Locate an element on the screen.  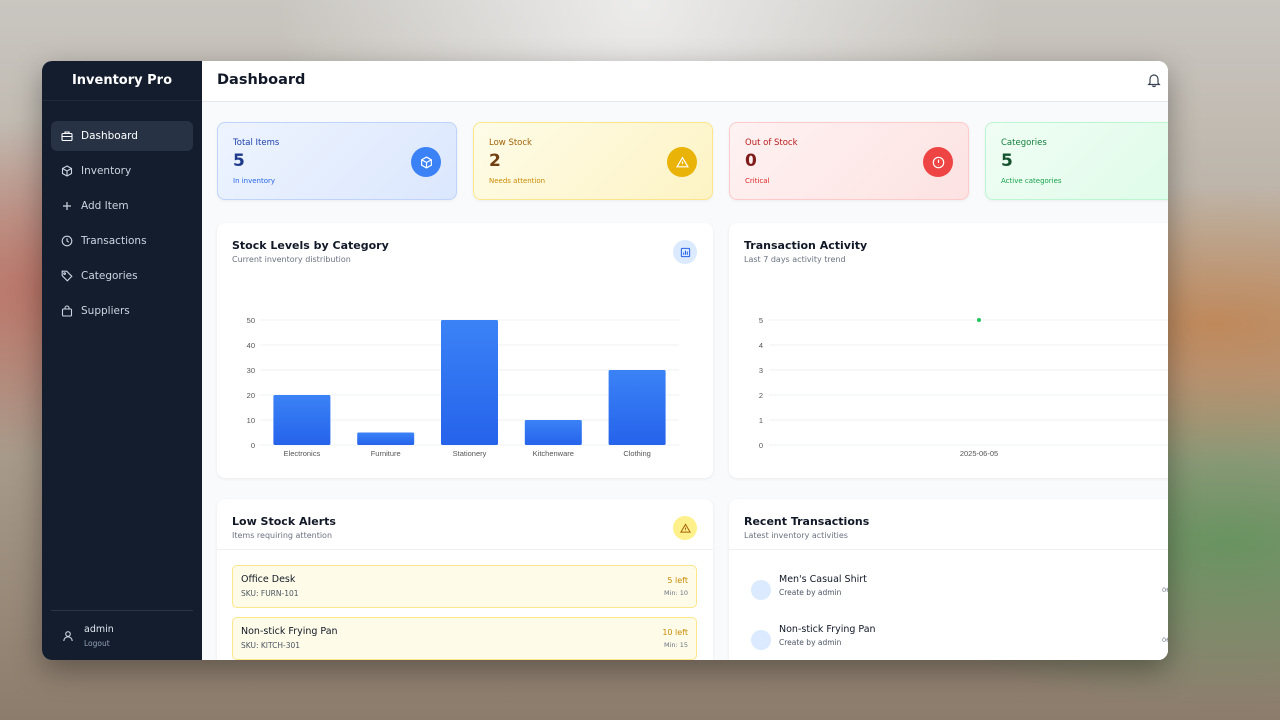
briefcase-icon is located at coordinates (67, 136).